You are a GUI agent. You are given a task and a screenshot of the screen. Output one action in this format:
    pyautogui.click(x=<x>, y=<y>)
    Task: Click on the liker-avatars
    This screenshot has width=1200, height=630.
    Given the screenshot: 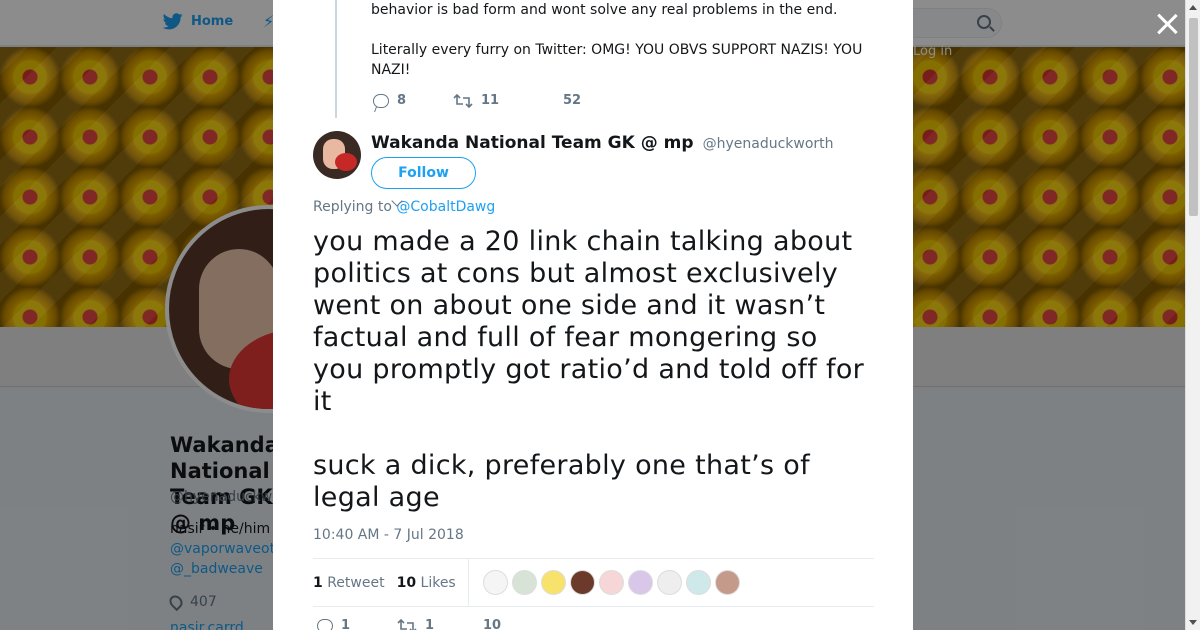 What is the action you would take?
    pyautogui.click(x=611, y=582)
    